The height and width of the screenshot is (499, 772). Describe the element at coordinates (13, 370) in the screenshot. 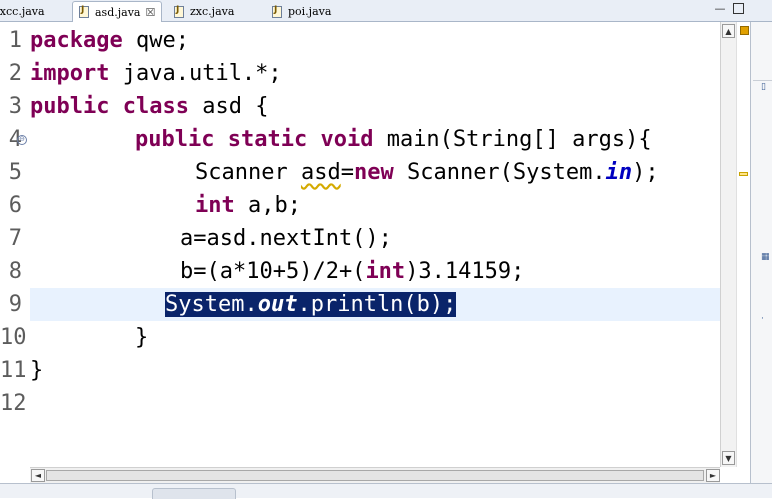

I see `line-number: 11` at that location.